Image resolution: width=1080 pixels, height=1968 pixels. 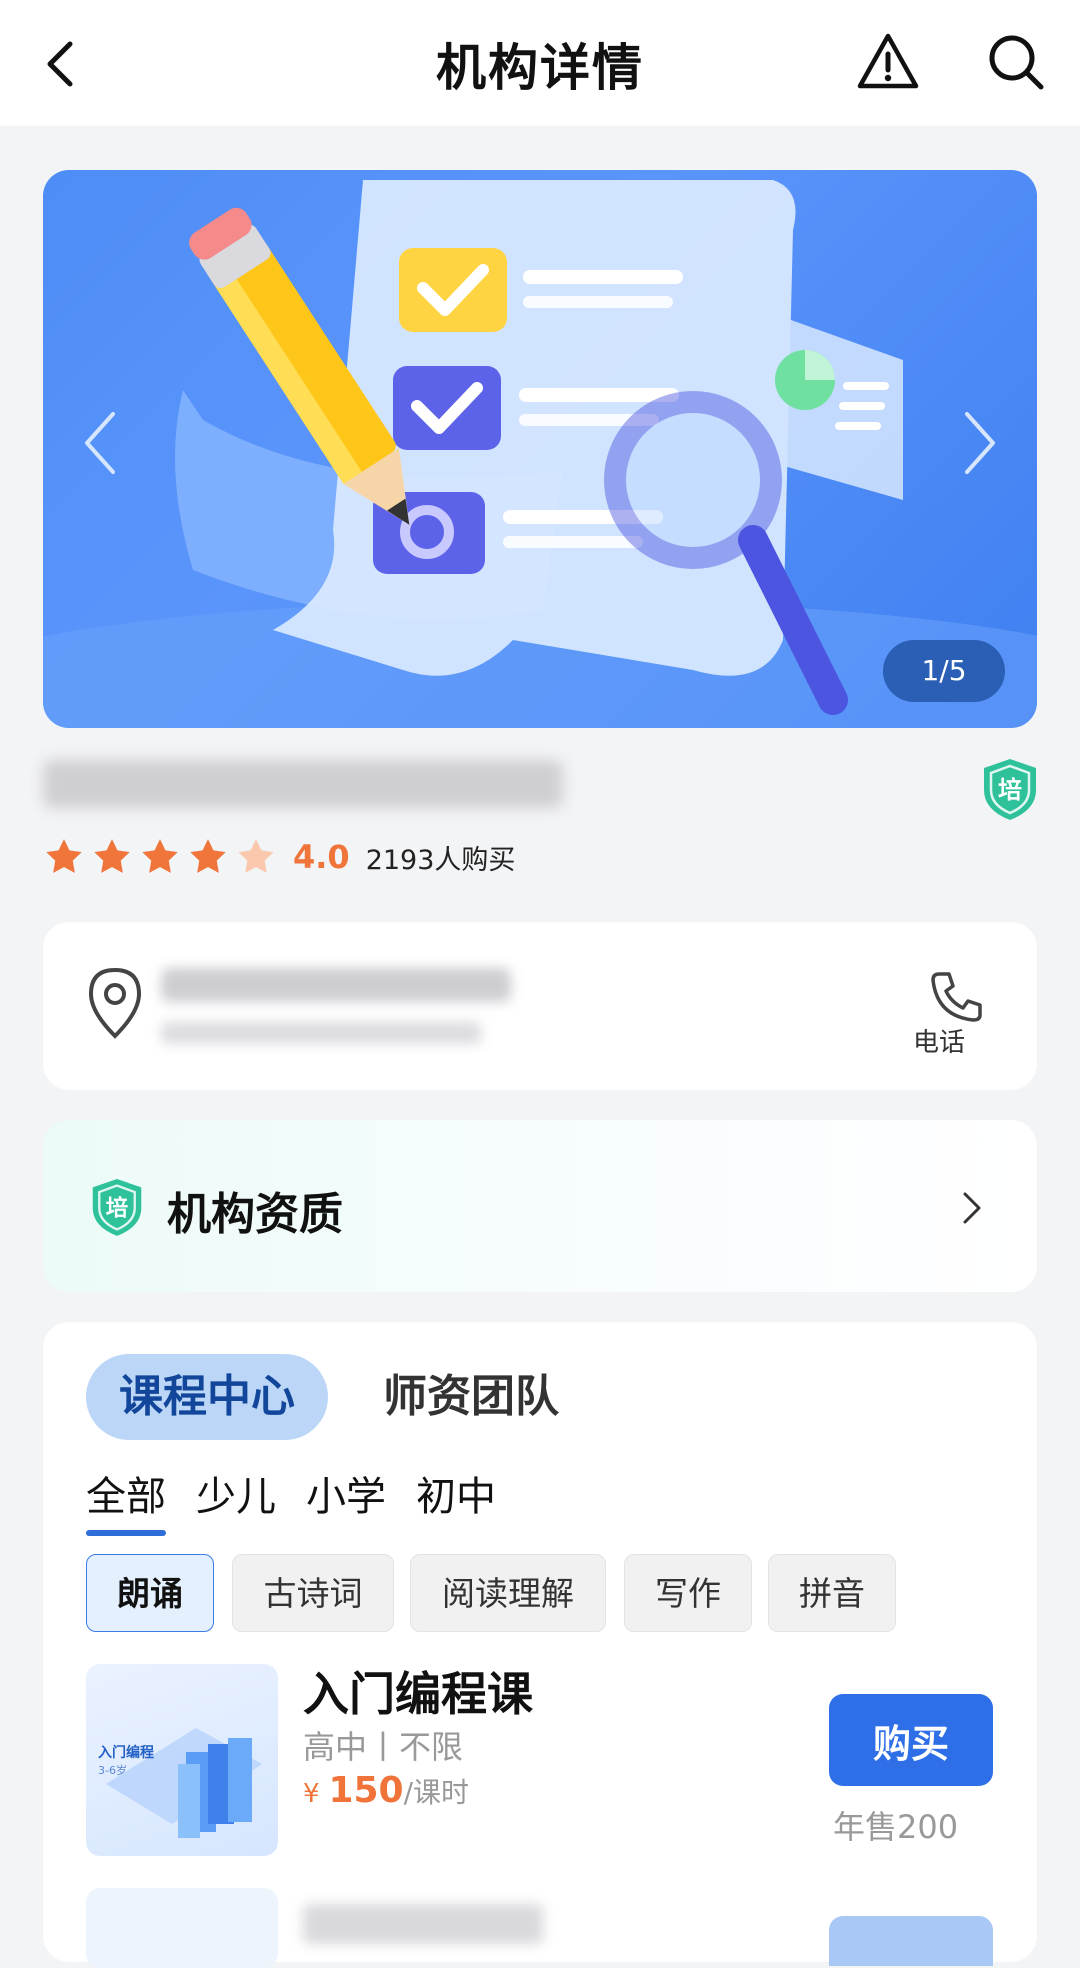 I want to click on phone-label: 电话, so click(x=939, y=1040).